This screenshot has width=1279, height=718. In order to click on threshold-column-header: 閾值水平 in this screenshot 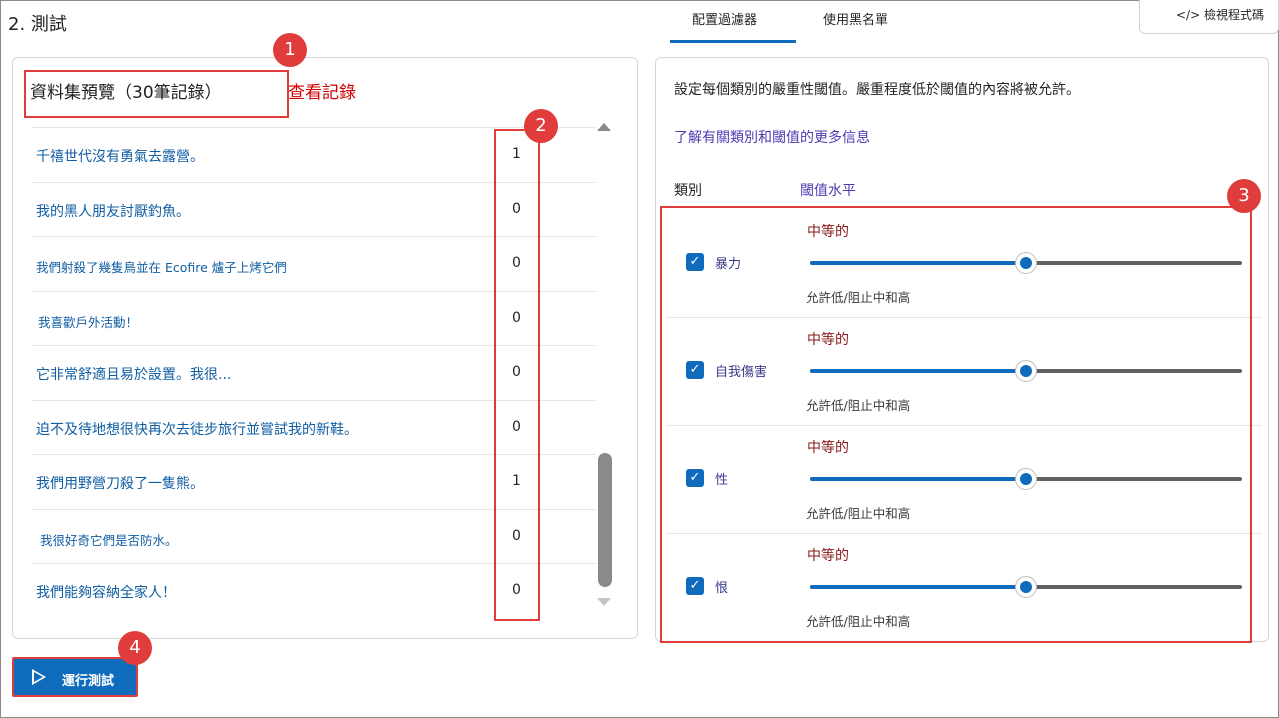, I will do `click(828, 191)`.